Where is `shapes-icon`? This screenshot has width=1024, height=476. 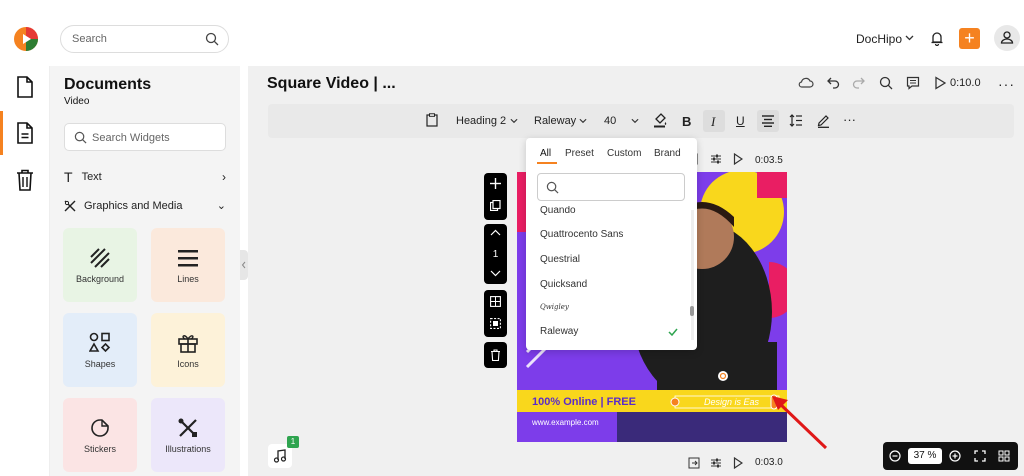 shapes-icon is located at coordinates (100, 343).